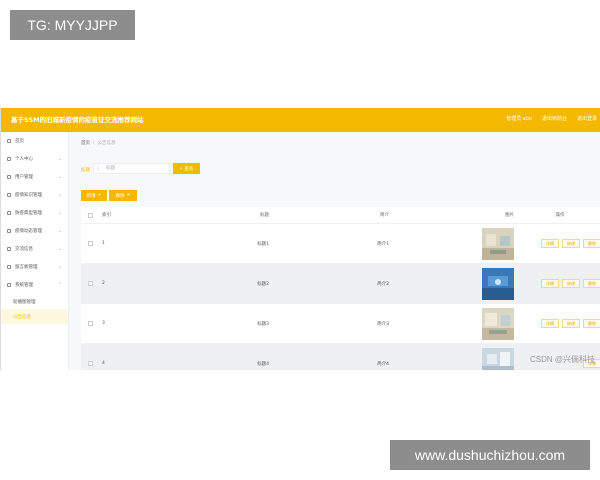 The width and height of the screenshot is (600, 480). I want to click on users-icon, so click(9, 177).